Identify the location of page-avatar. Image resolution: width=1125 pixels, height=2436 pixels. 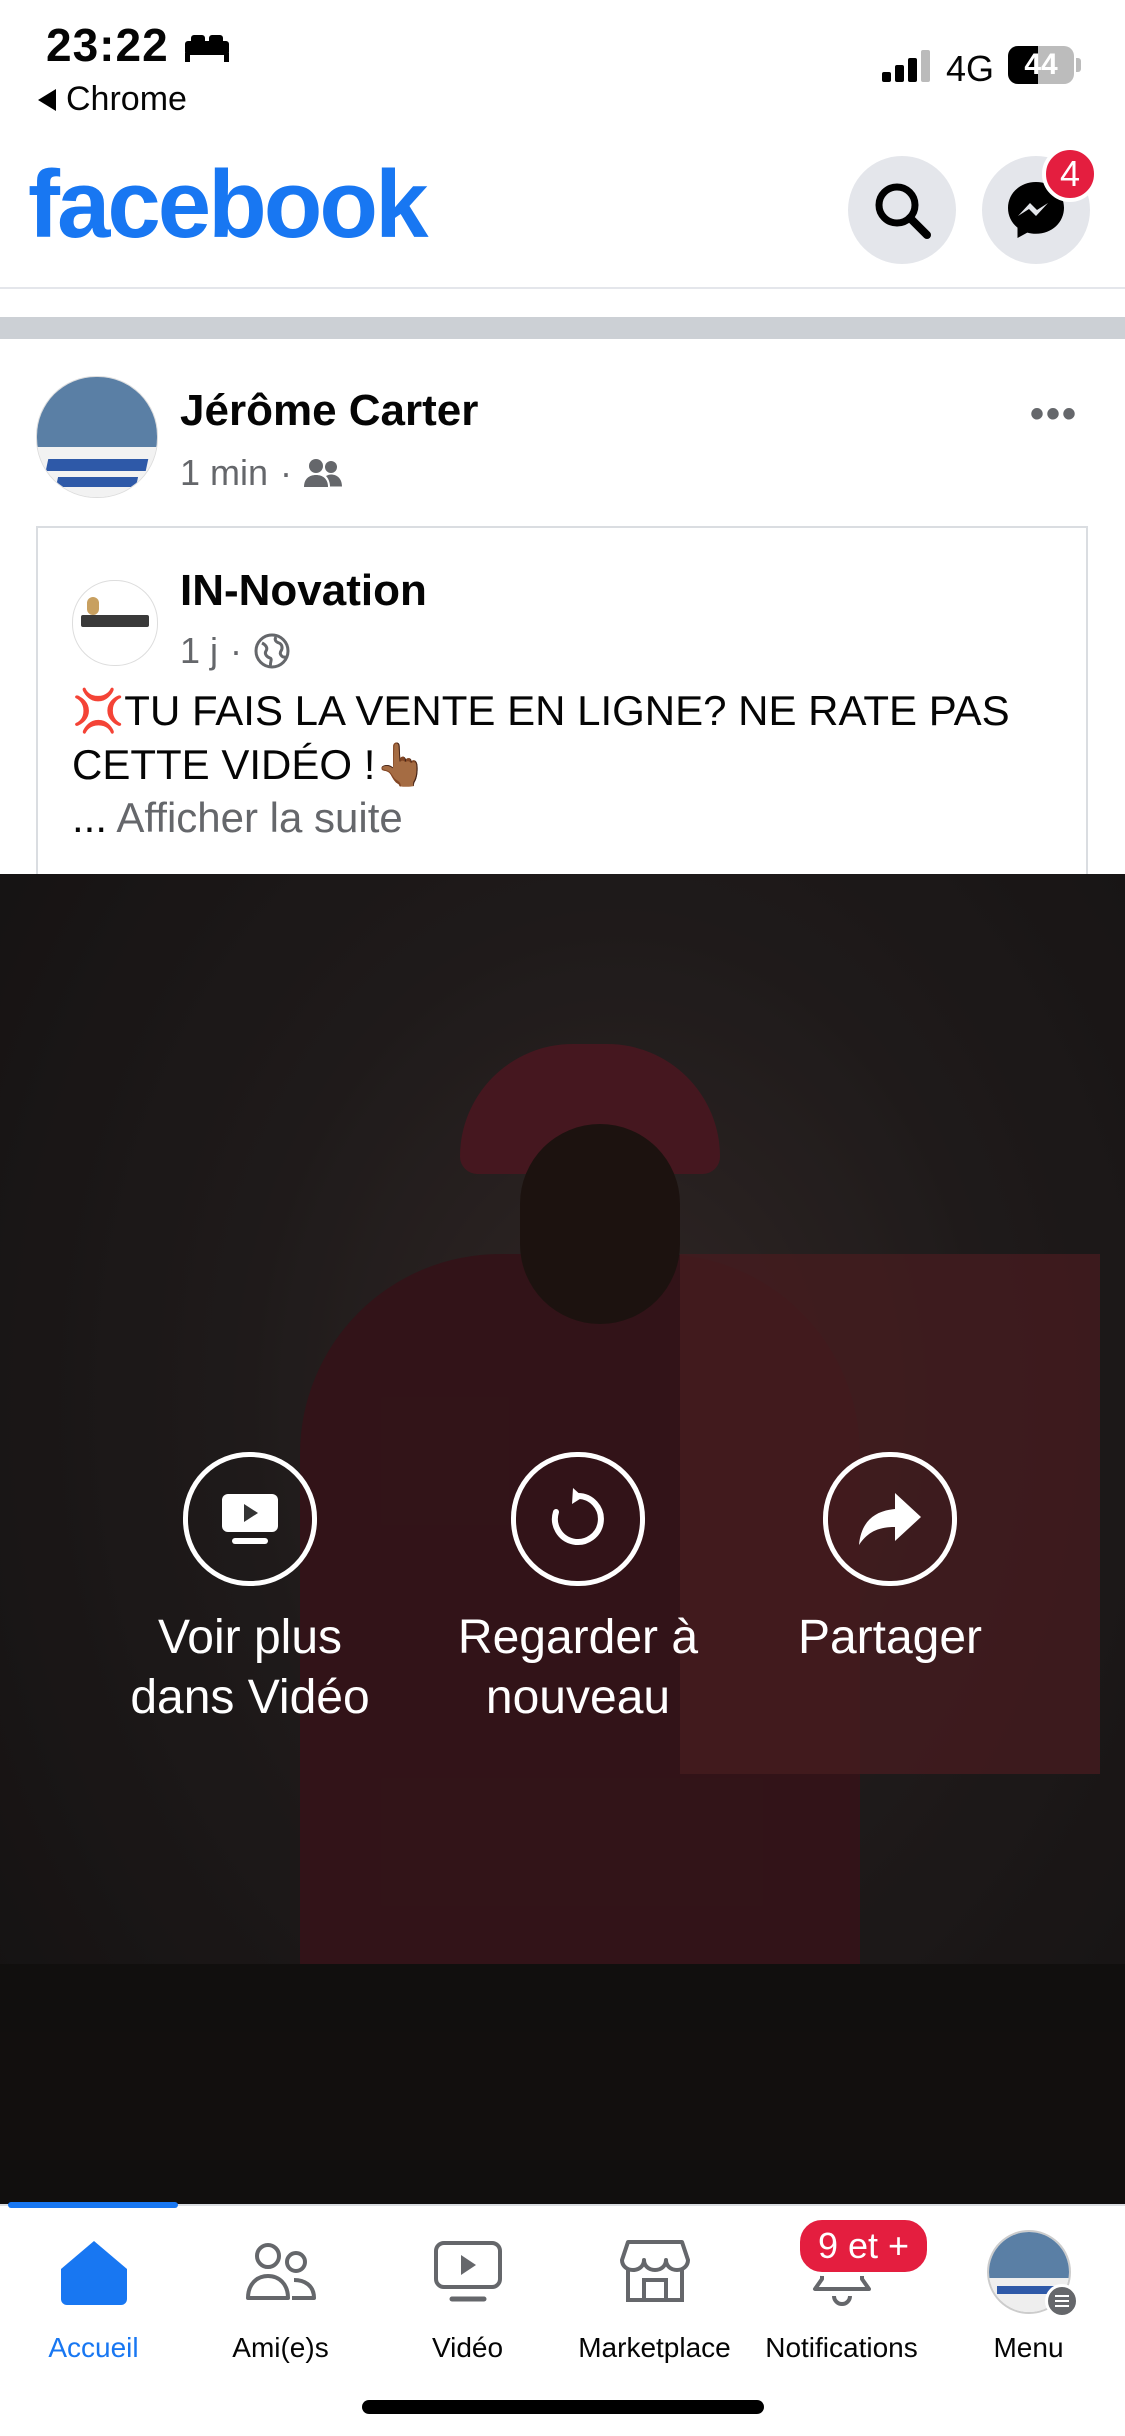
(115, 623).